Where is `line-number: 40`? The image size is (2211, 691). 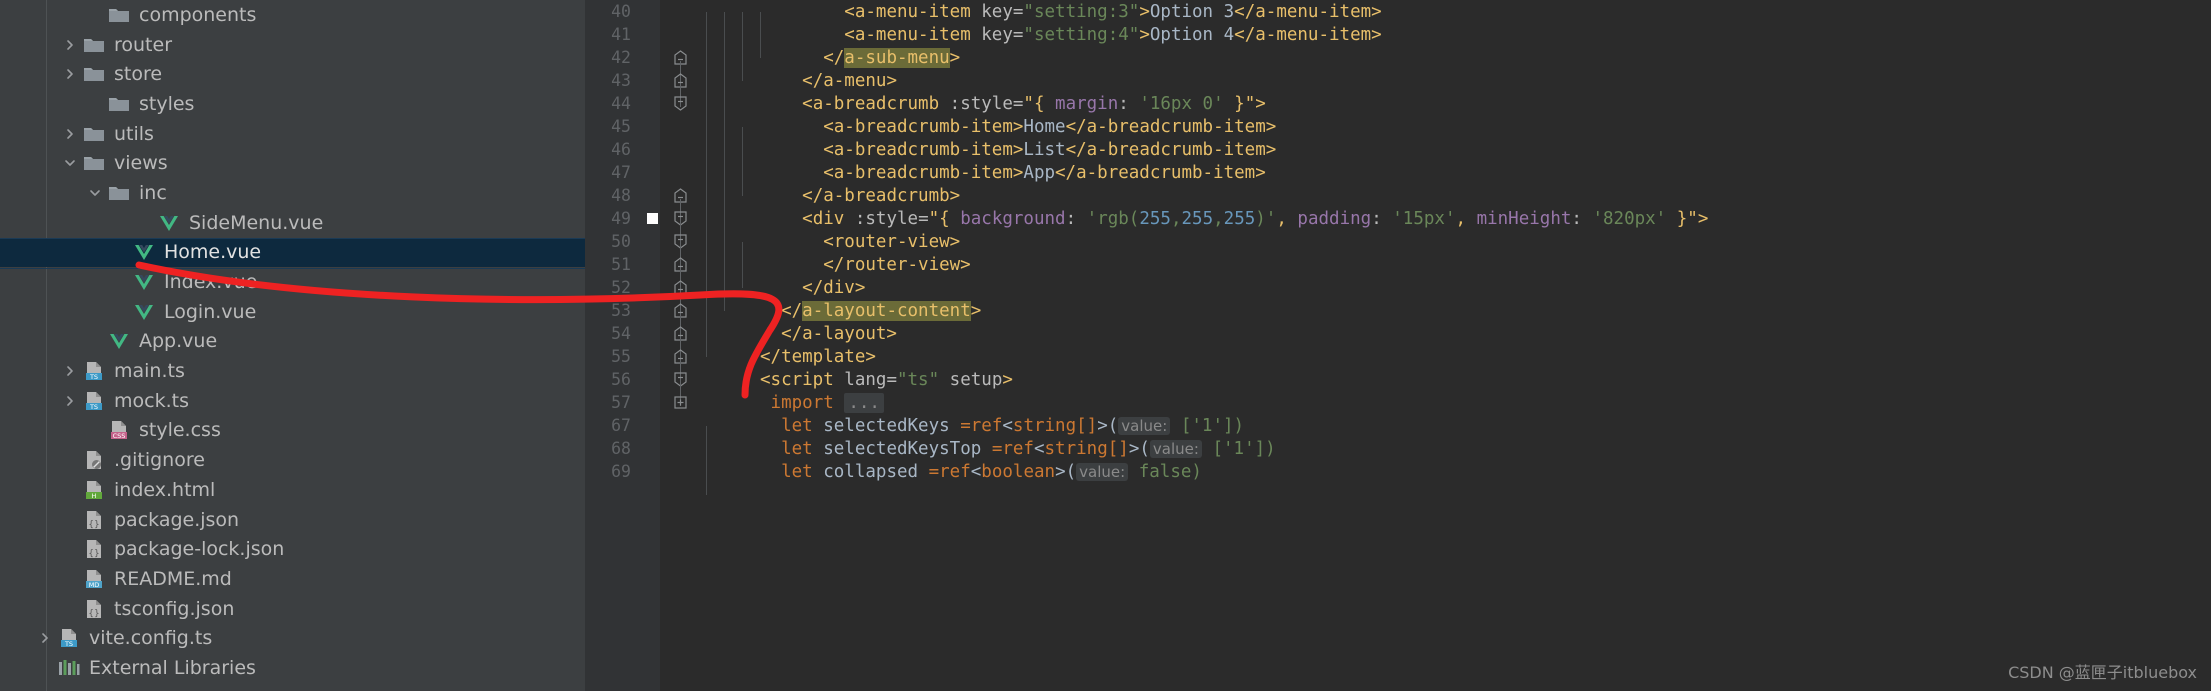 line-number: 40 is located at coordinates (621, 11).